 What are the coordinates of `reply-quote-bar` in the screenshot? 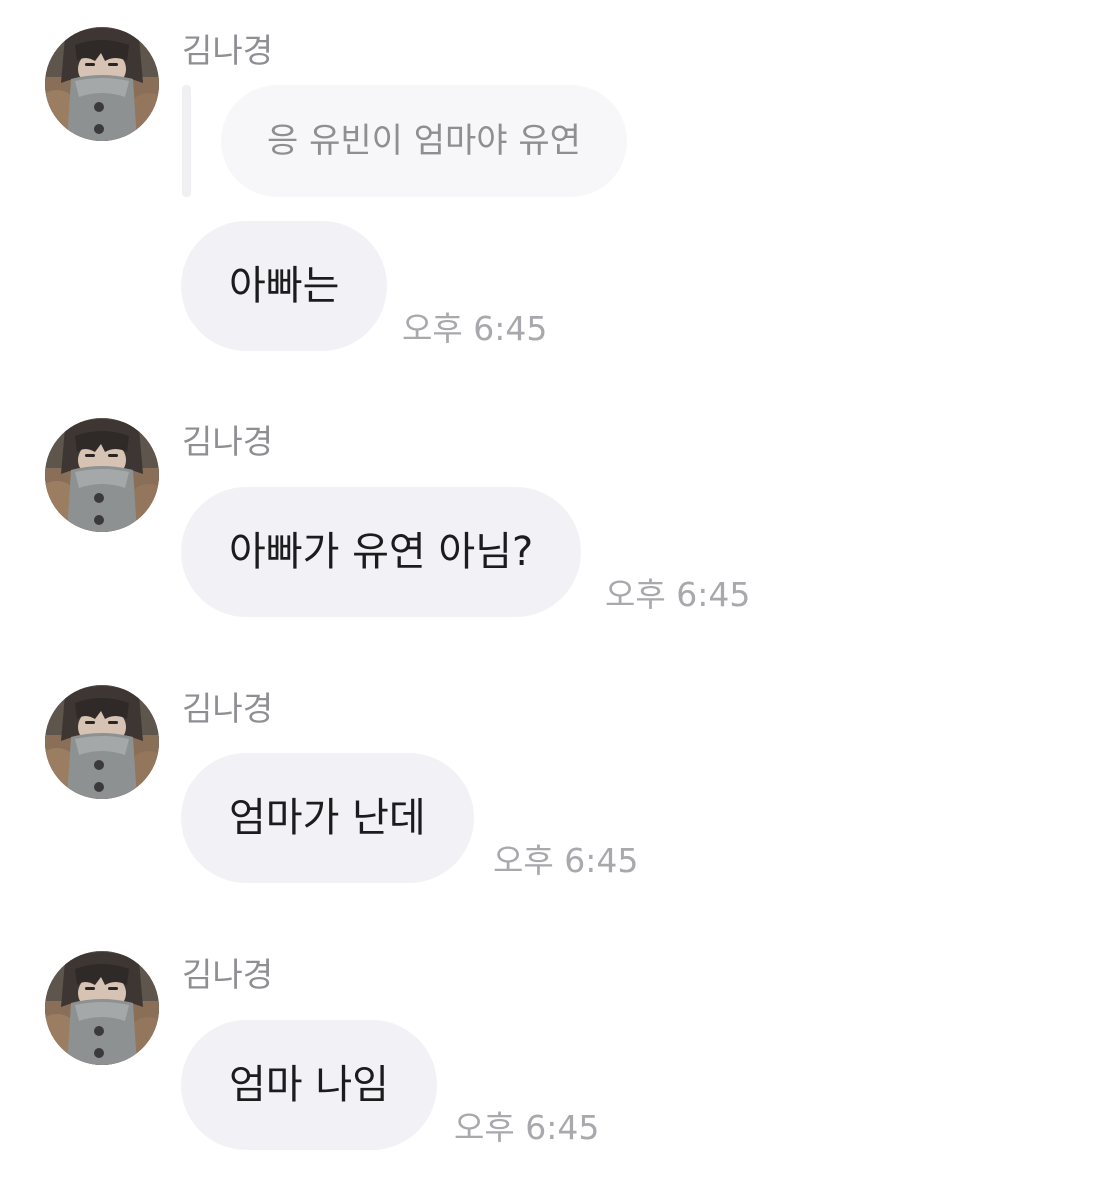 It's located at (186, 141).